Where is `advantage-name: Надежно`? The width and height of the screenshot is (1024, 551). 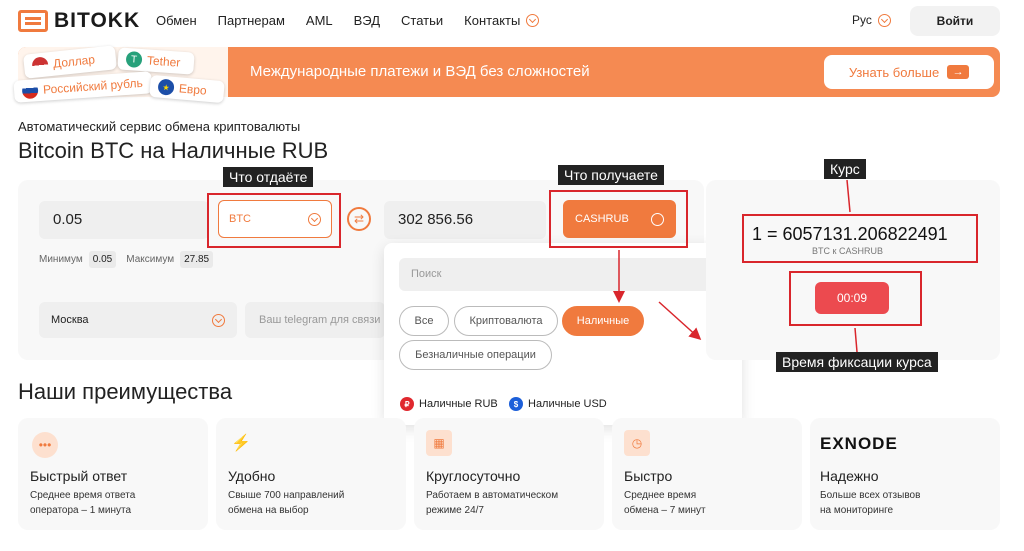 advantage-name: Надежно is located at coordinates (849, 476).